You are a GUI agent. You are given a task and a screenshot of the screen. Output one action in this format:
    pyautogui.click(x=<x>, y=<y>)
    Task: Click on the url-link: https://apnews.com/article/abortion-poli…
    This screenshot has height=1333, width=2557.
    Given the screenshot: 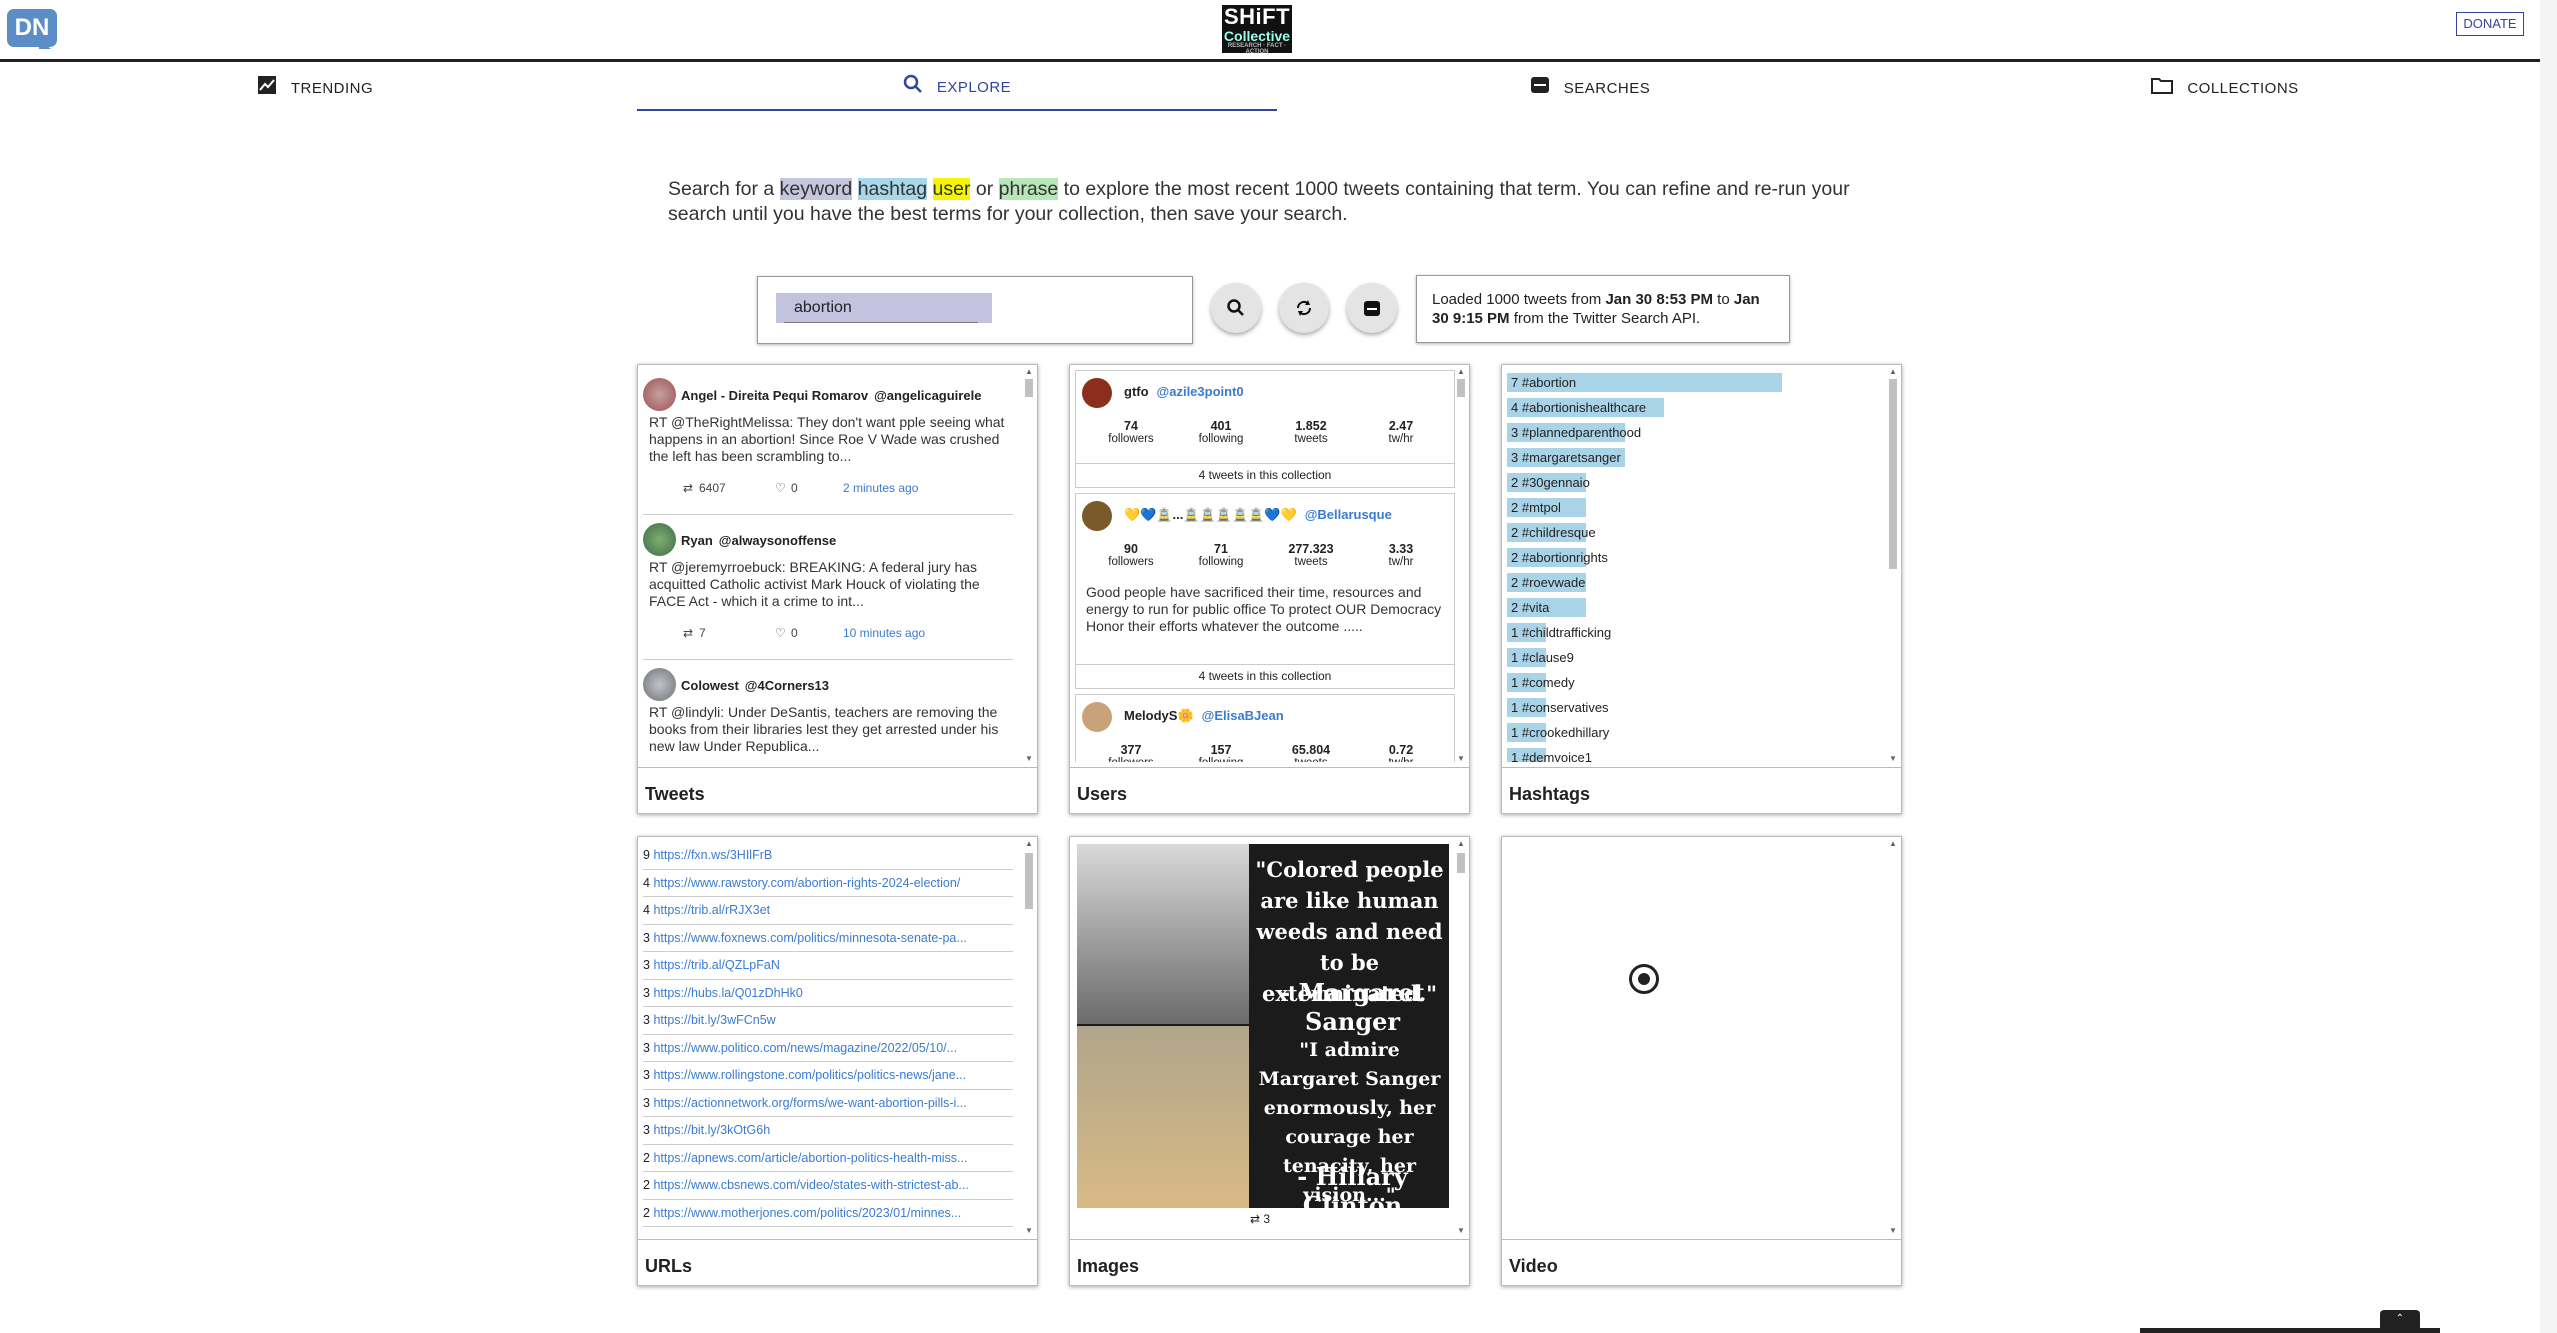 What is the action you would take?
    pyautogui.click(x=810, y=1158)
    